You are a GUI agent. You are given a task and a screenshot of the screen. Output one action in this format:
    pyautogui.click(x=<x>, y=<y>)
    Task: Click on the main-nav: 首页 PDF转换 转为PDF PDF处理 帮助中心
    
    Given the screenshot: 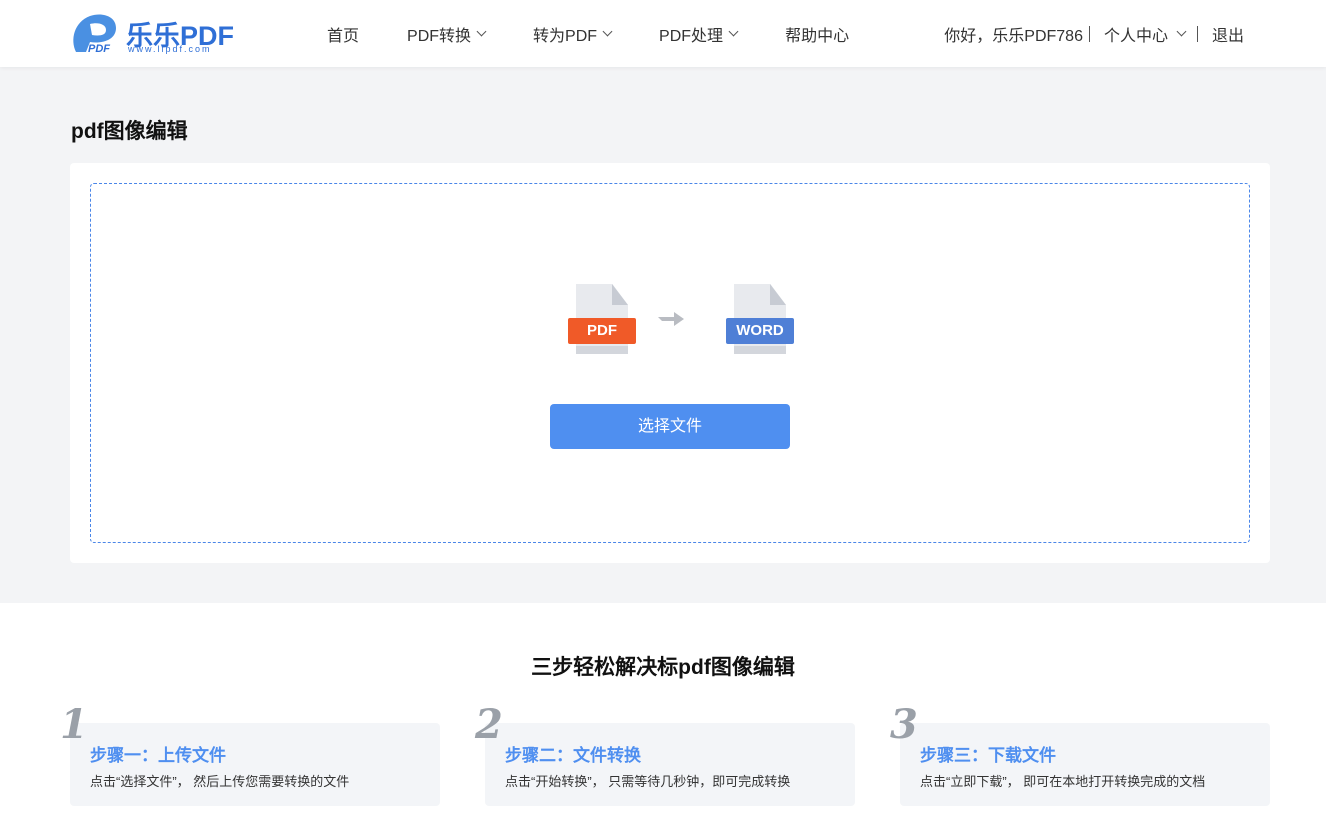 What is the action you would take?
    pyautogui.click(x=612, y=33)
    